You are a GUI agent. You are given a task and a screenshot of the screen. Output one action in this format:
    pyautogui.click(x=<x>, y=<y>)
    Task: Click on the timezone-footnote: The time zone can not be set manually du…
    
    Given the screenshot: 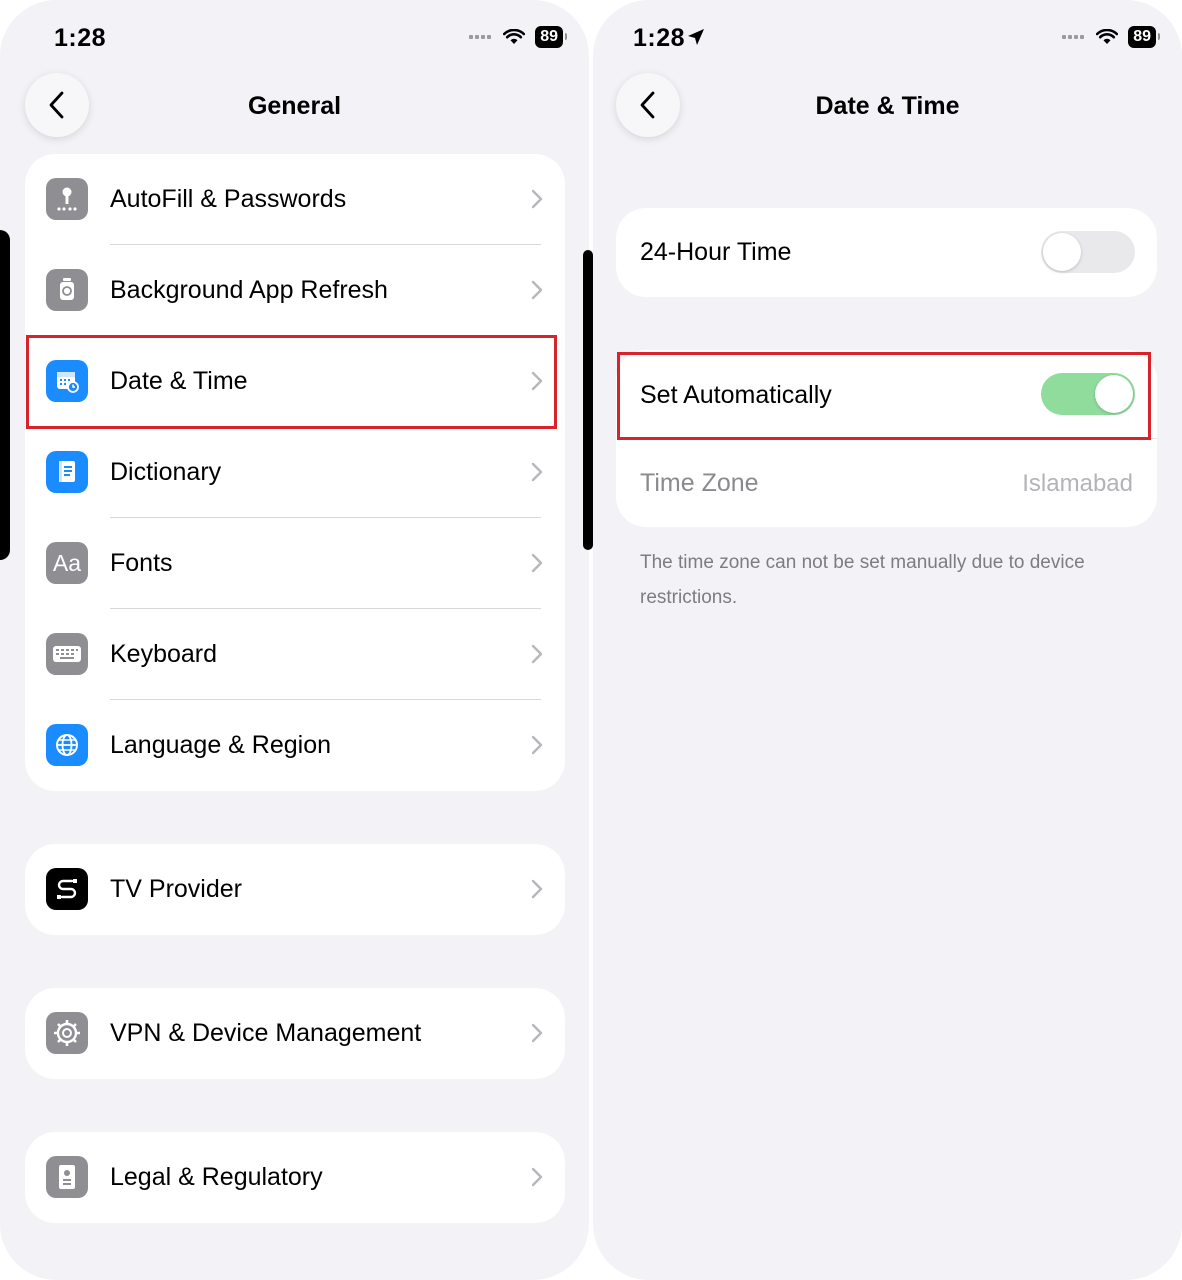 What is the action you would take?
    pyautogui.click(x=862, y=580)
    